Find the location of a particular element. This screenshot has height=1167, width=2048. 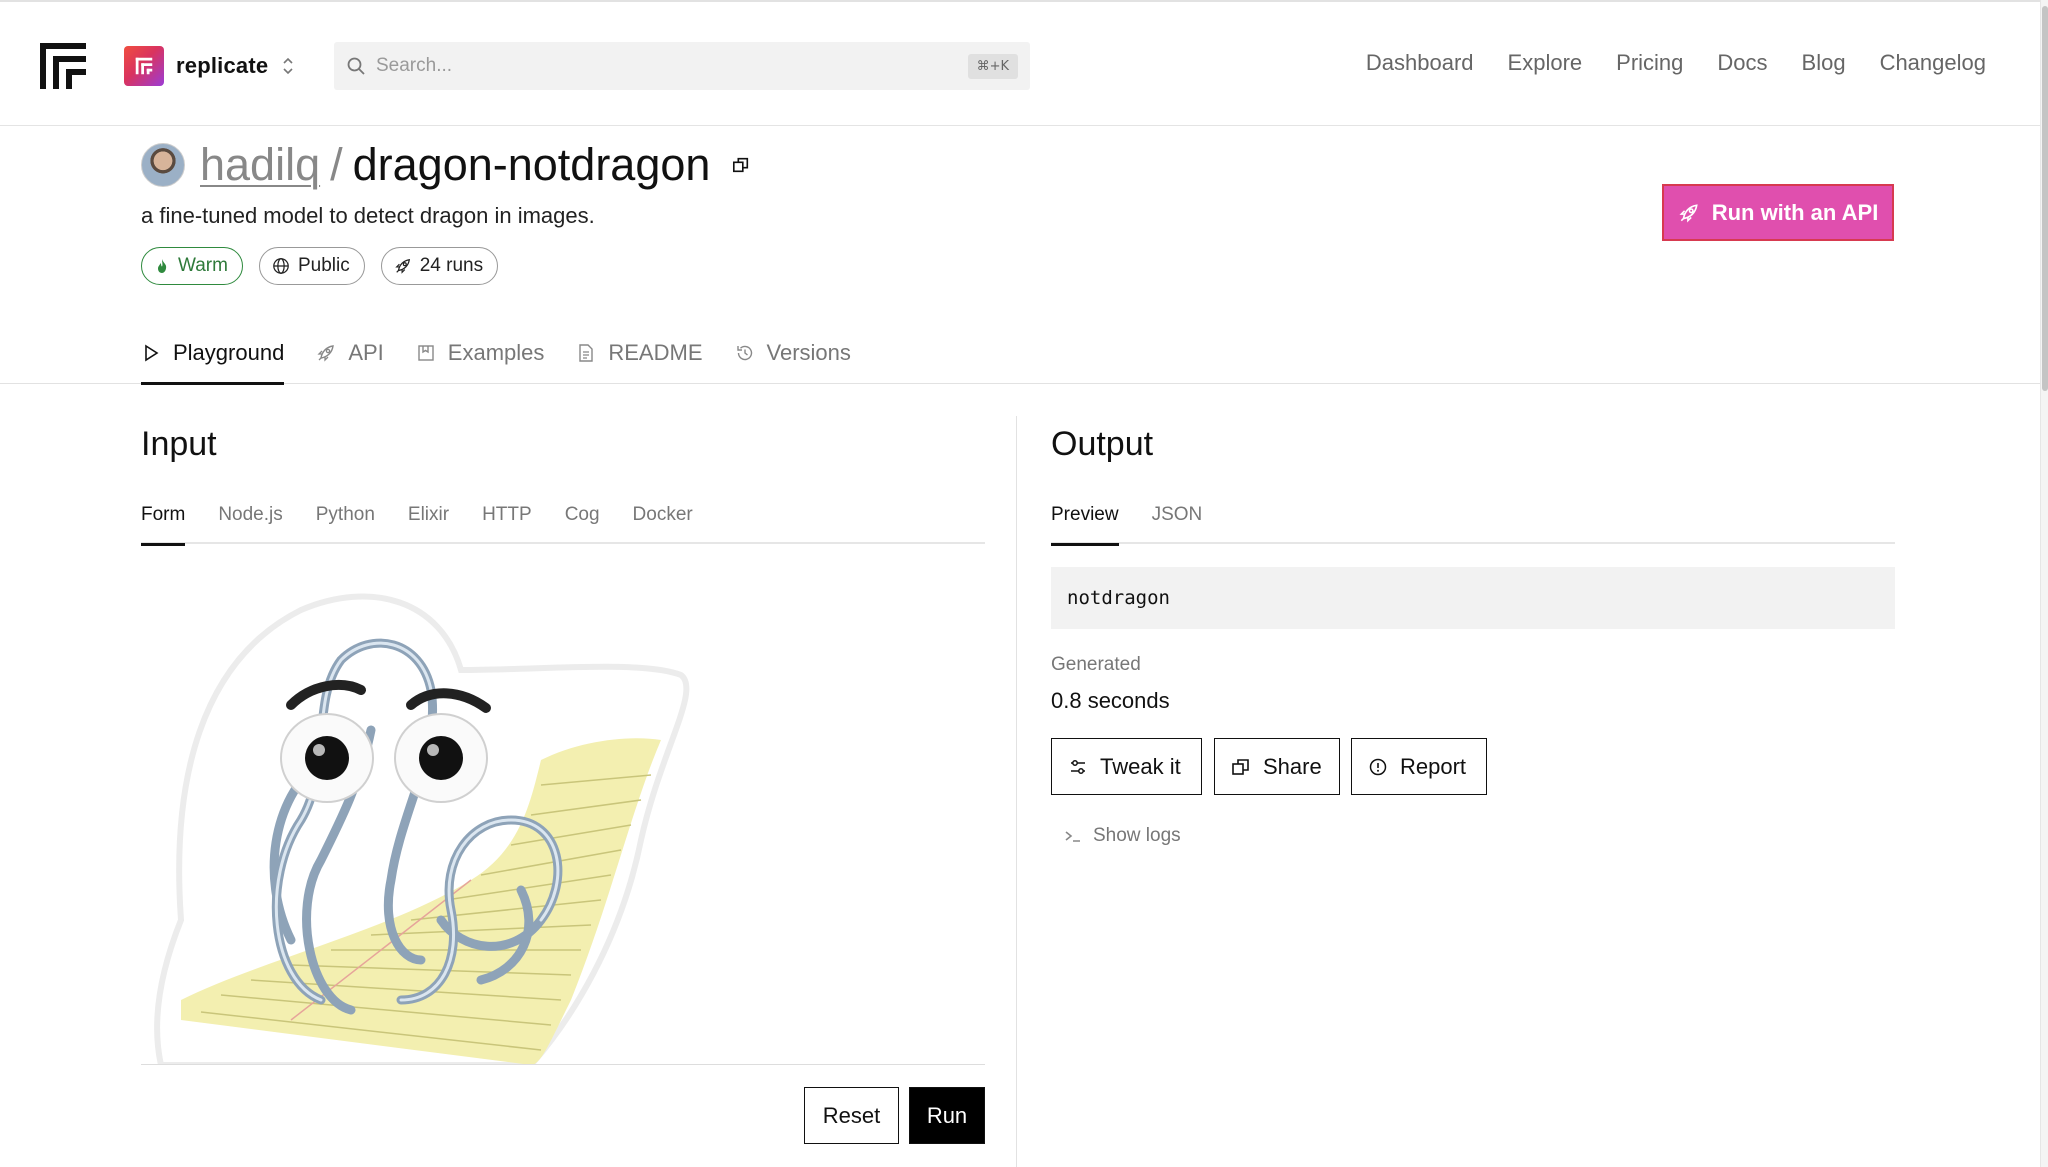

org-avatar-icon is located at coordinates (144, 66).